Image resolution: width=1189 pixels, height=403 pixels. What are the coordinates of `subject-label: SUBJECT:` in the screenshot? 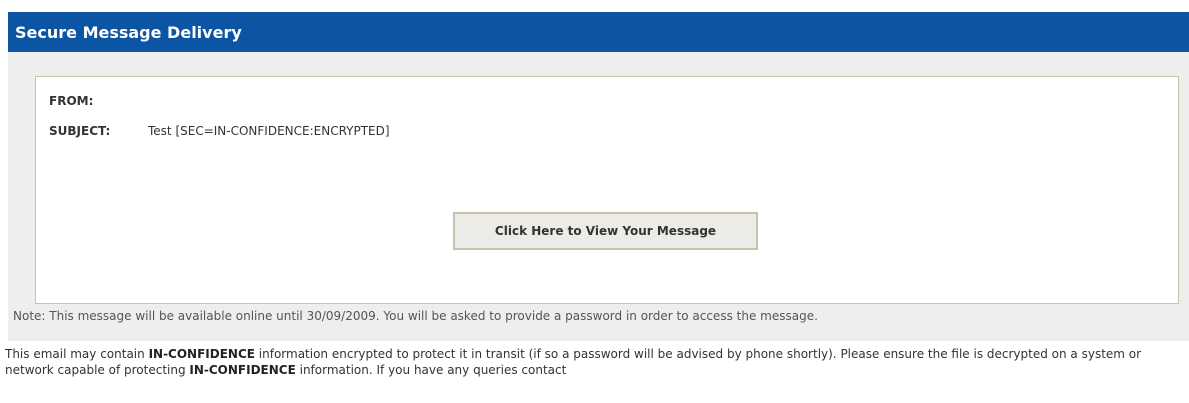 It's located at (80, 131).